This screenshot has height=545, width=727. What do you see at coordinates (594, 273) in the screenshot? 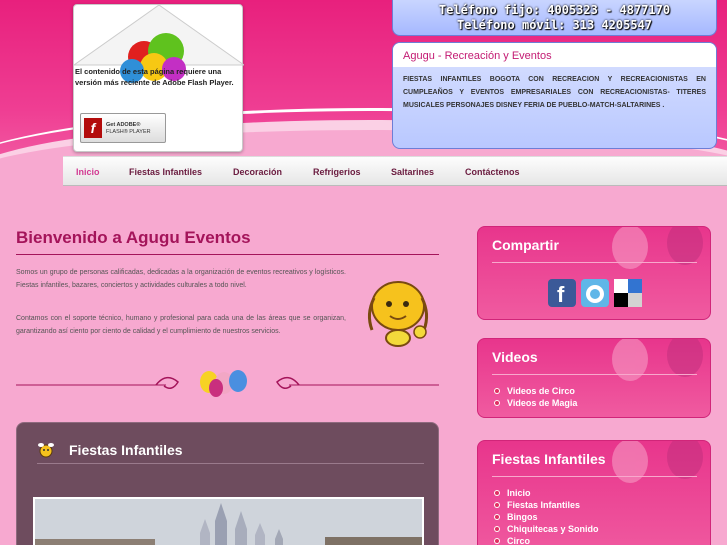
I see `share-box: Compartir f` at bounding box center [594, 273].